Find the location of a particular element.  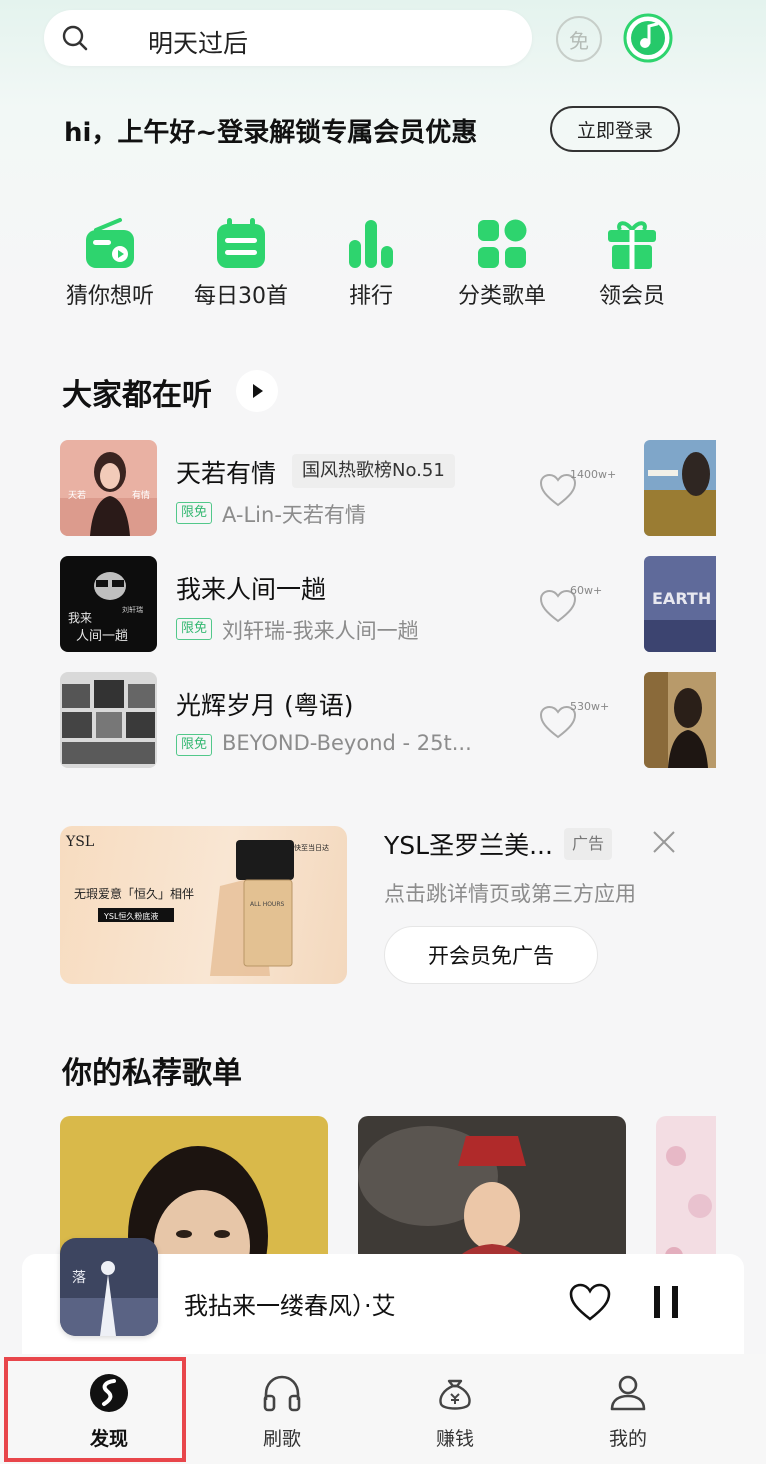

heart-icon is located at coordinates (590, 1302).